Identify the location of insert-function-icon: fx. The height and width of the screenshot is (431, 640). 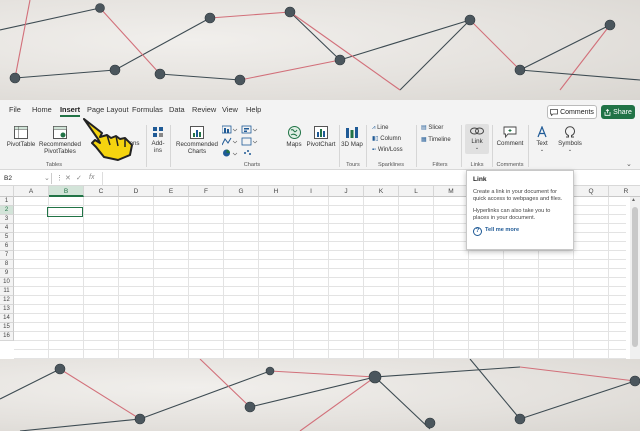
(91, 177).